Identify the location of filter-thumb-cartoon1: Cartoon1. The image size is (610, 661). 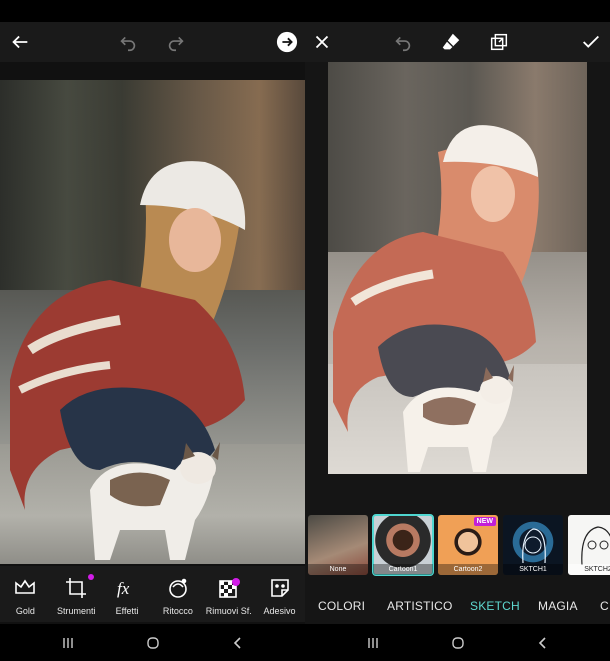
(403, 545).